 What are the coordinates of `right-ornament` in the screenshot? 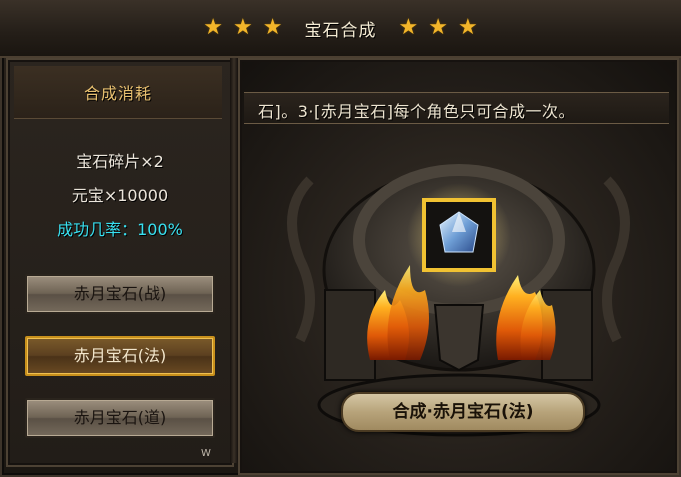 It's located at (616, 259).